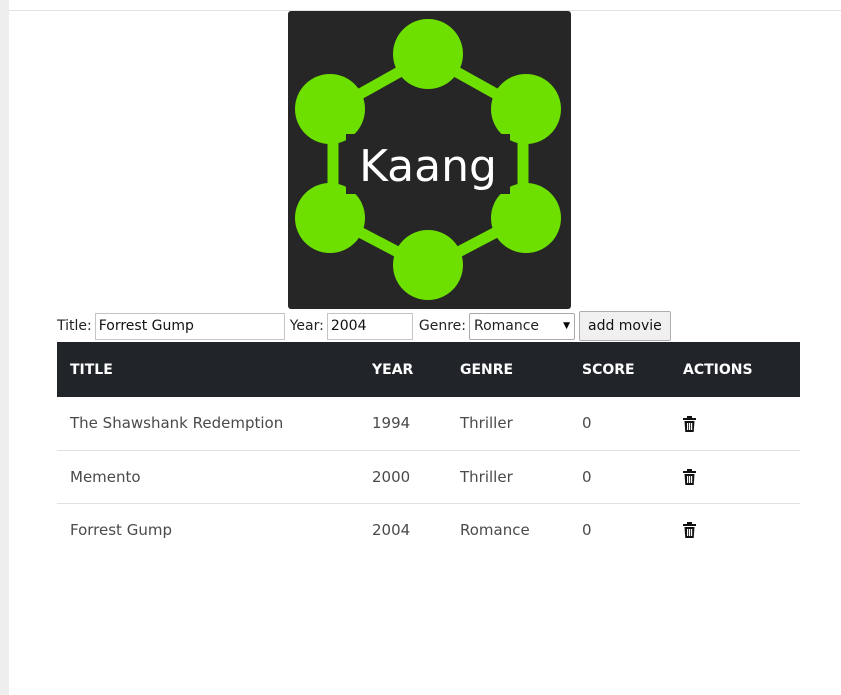  What do you see at coordinates (208, 476) in the screenshot?
I see `cell-title: Memento` at bounding box center [208, 476].